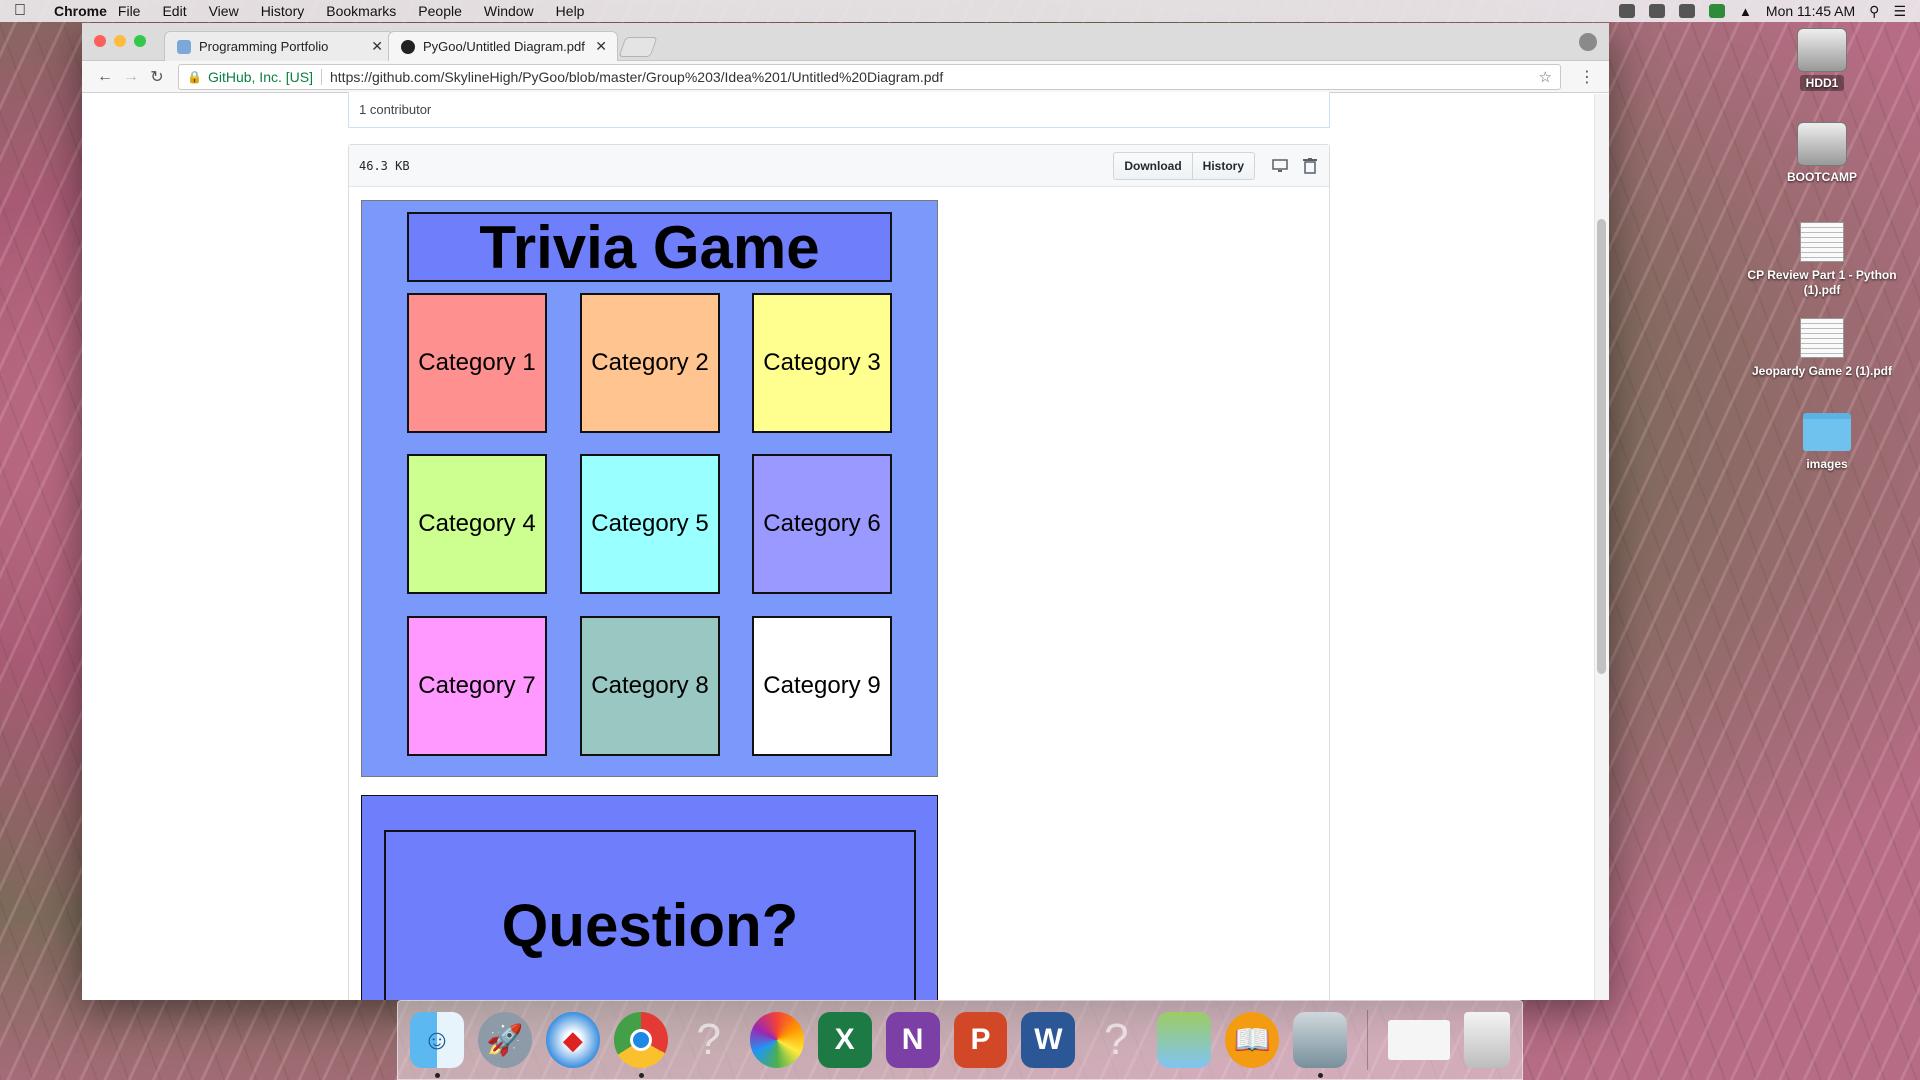 The height and width of the screenshot is (1080, 1920). What do you see at coordinates (437, 1045) in the screenshot?
I see `finder-icon: ☺` at bounding box center [437, 1045].